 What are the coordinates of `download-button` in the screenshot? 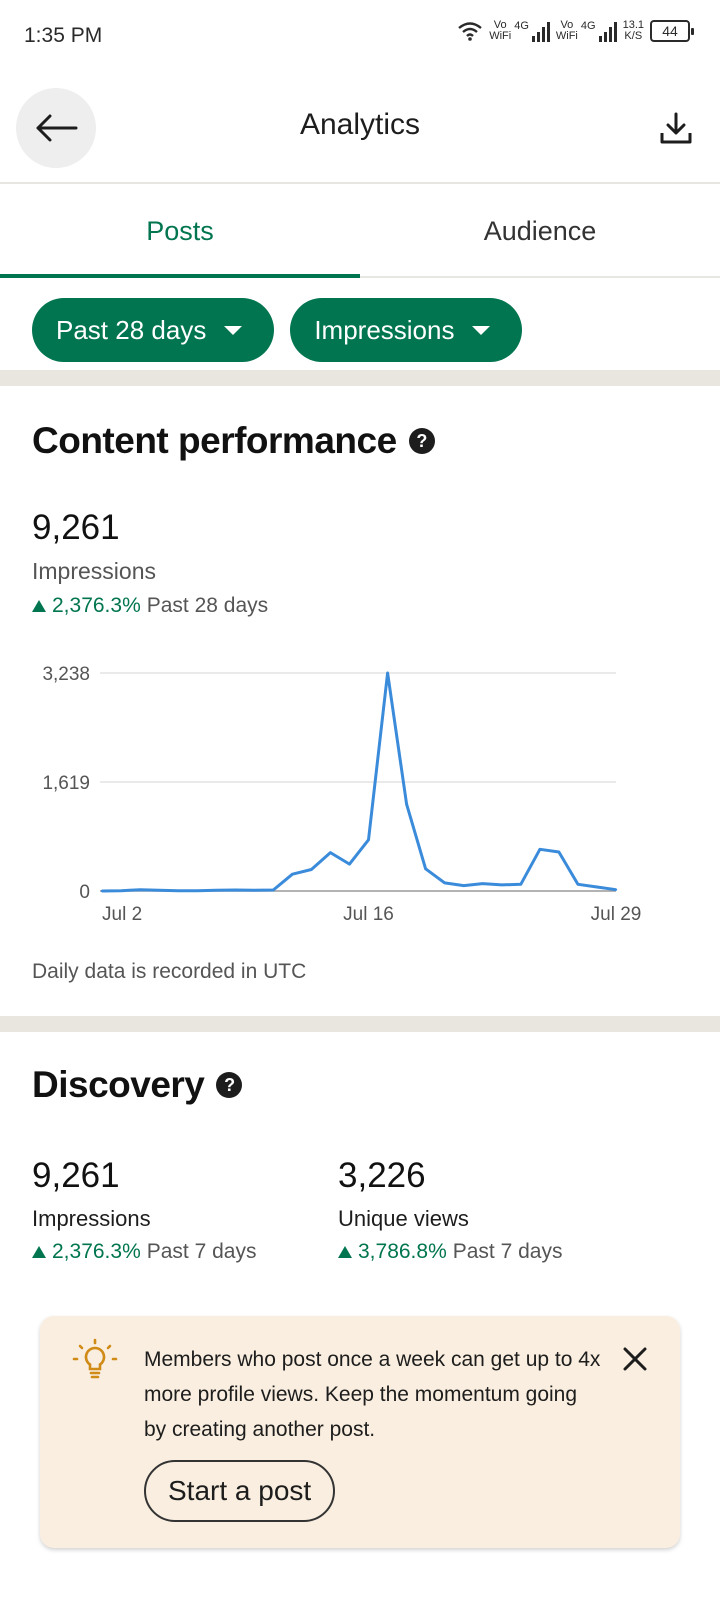 It's located at (676, 128).